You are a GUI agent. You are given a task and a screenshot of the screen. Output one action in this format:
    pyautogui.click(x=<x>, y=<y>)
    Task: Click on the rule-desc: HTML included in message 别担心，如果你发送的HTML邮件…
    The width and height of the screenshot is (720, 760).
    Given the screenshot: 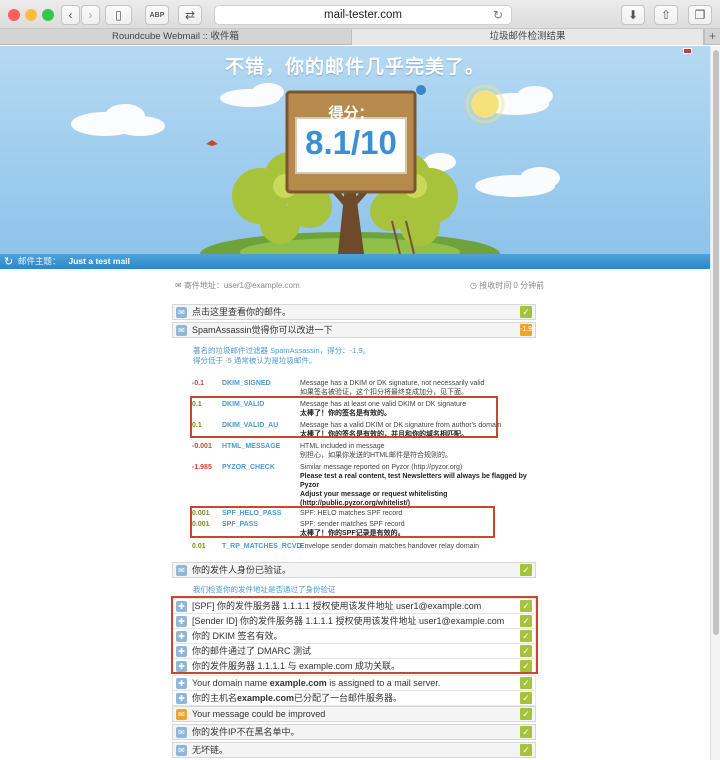 What is the action you would take?
    pyautogui.click(x=416, y=451)
    